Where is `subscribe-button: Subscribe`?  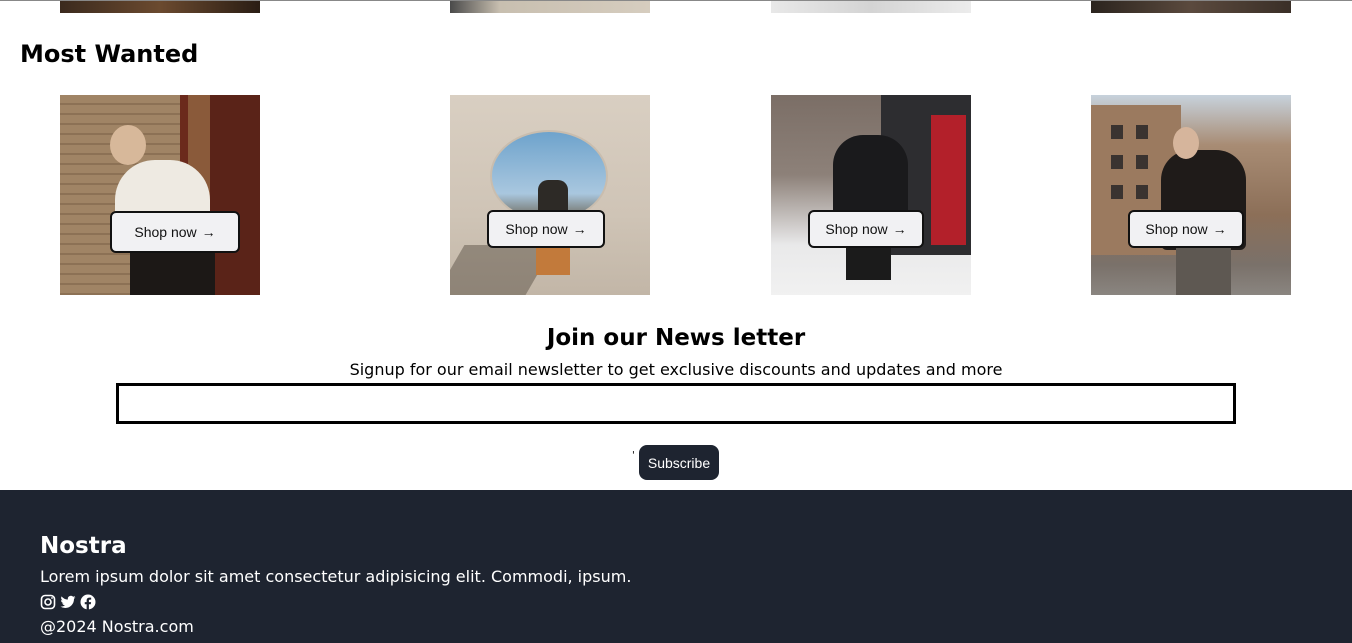 subscribe-button: Subscribe is located at coordinates (679, 462).